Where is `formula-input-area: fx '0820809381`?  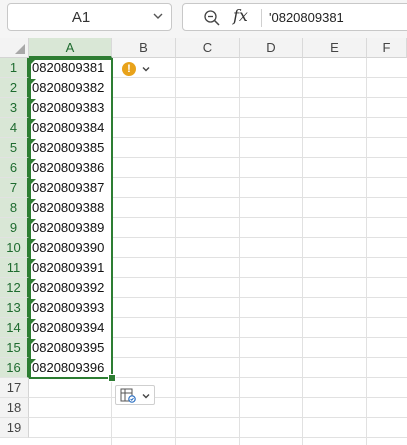 formula-input-area: fx '0820809381 is located at coordinates (294, 17).